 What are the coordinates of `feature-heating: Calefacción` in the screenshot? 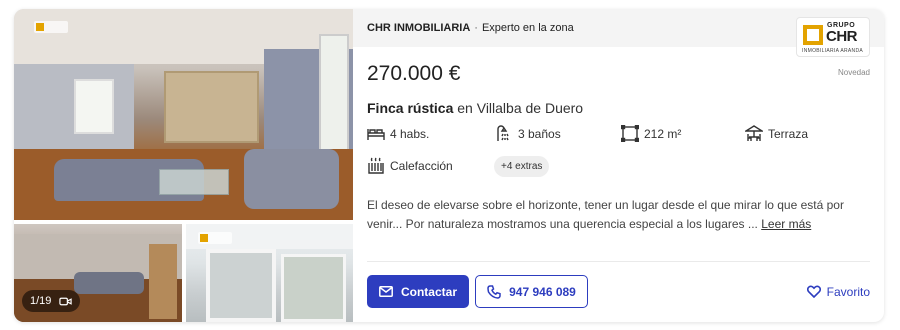 It's located at (410, 165).